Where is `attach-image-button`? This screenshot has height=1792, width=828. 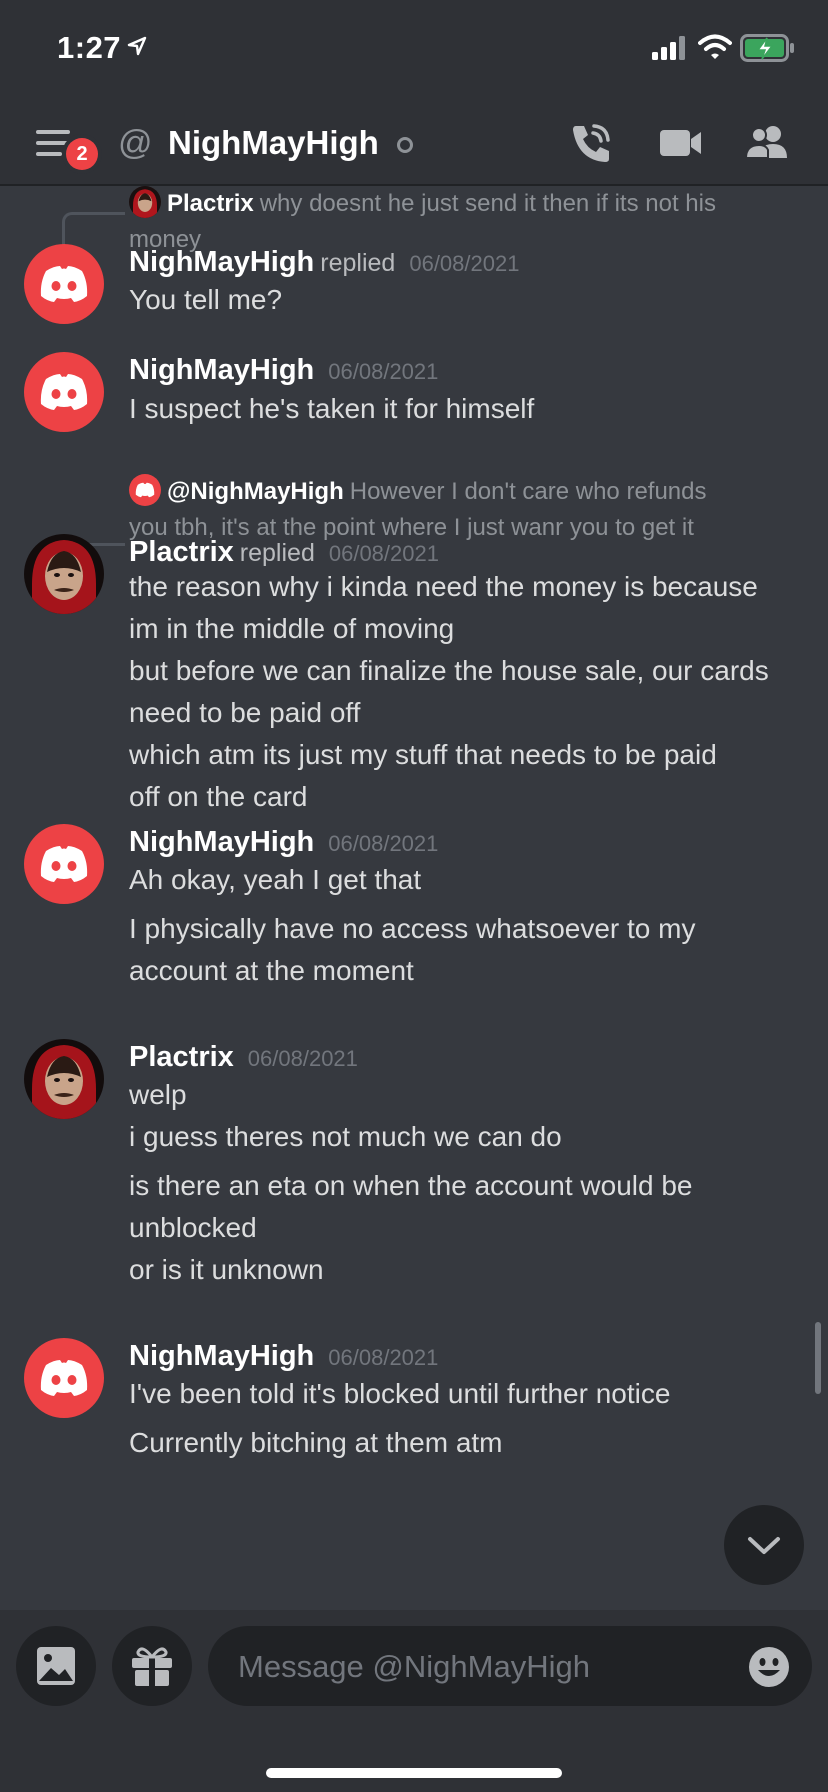 attach-image-button is located at coordinates (56, 1666).